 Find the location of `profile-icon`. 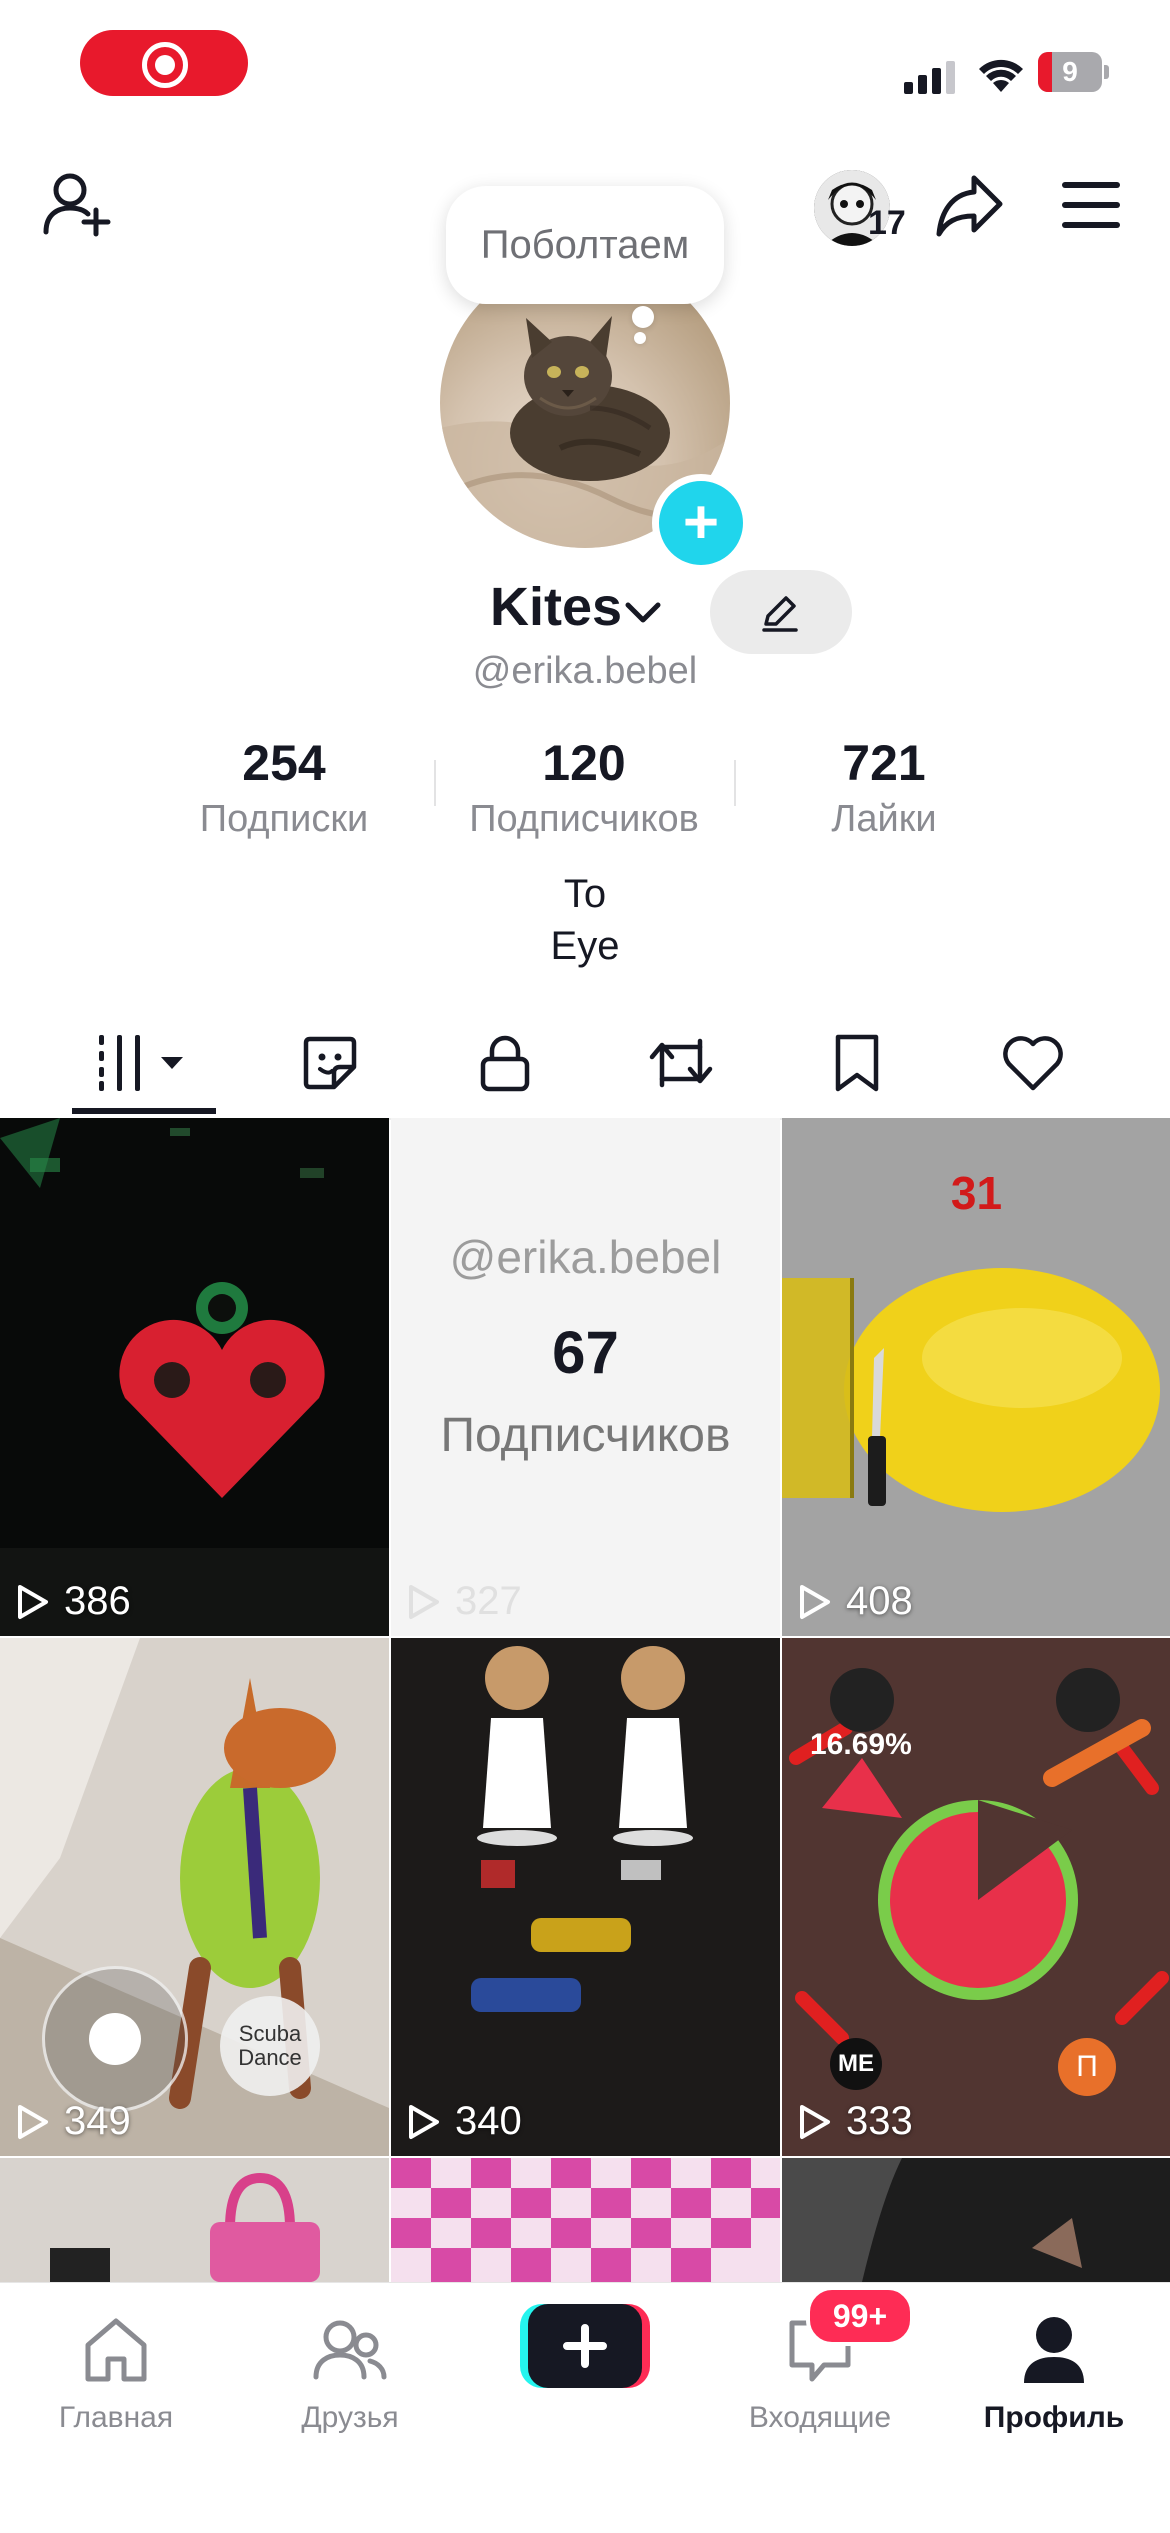

profile-icon is located at coordinates (1054, 2350).